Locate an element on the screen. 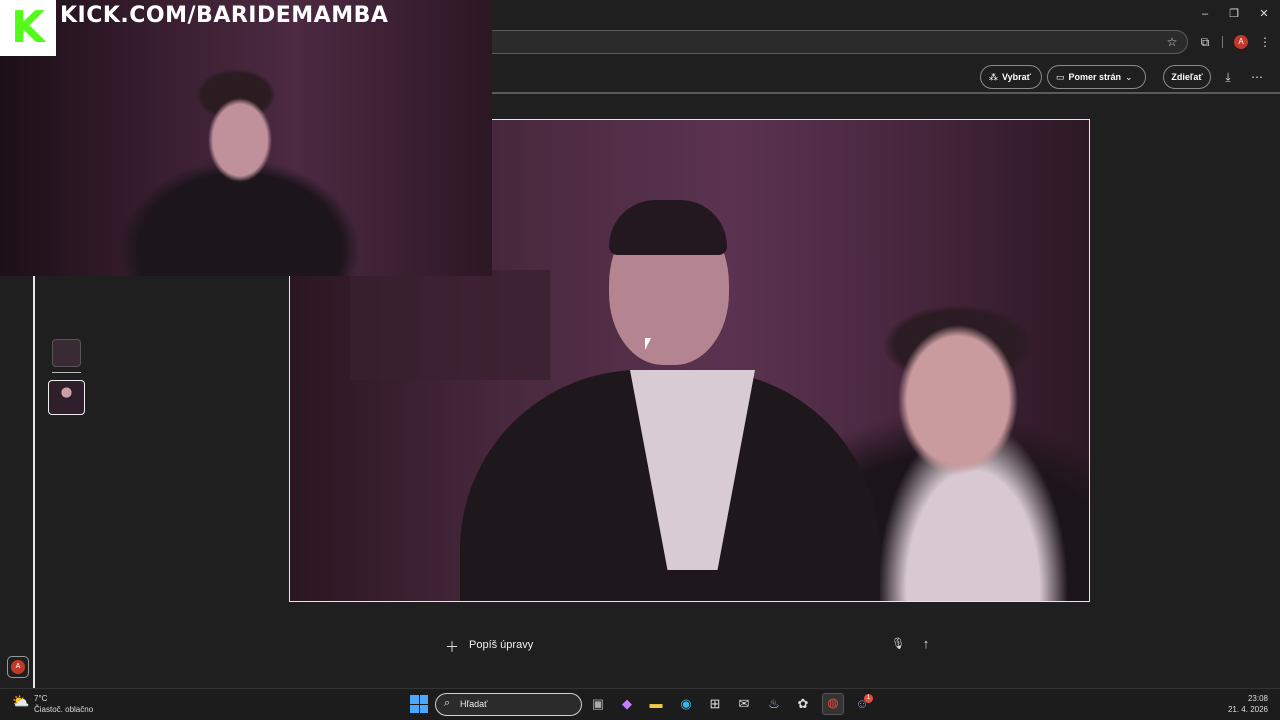 The image size is (1280, 720). taskbar-search-box is located at coordinates (508, 704).